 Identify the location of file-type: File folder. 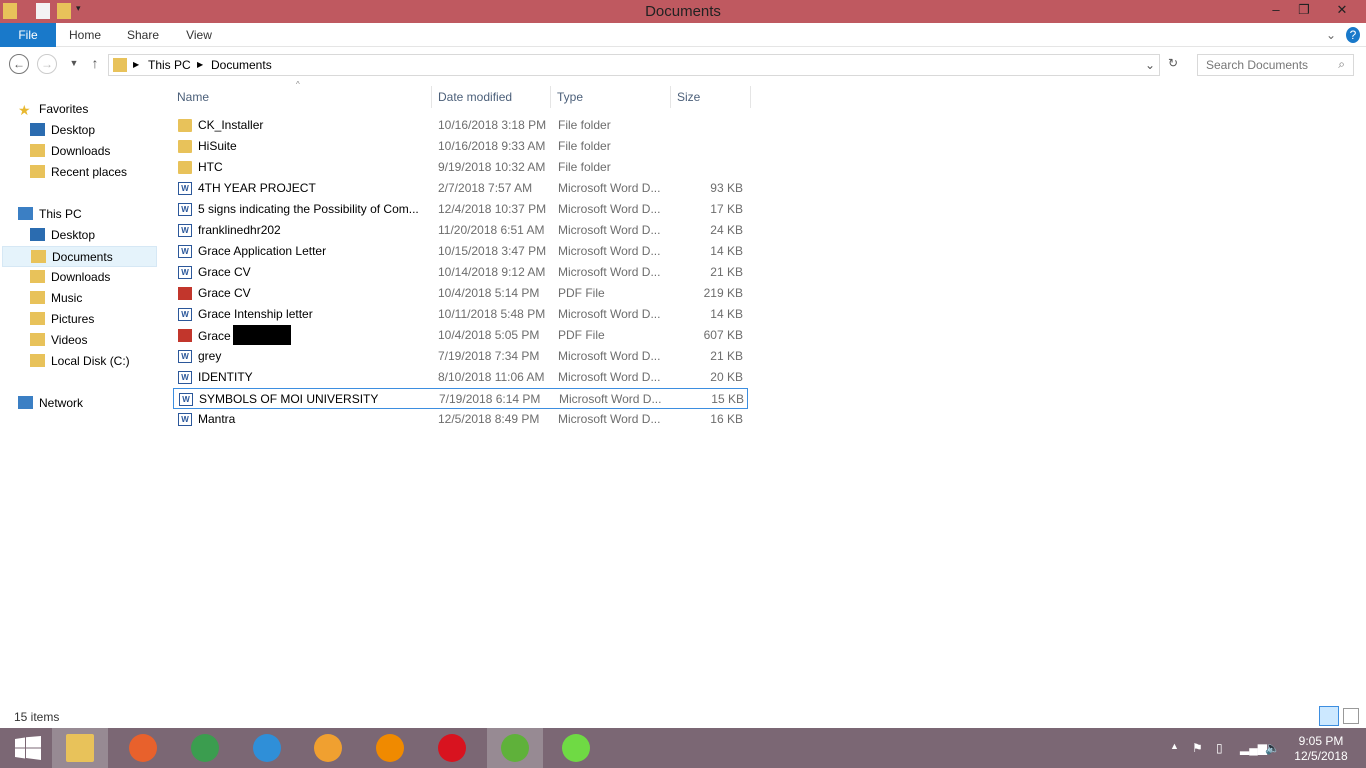
(610, 167).